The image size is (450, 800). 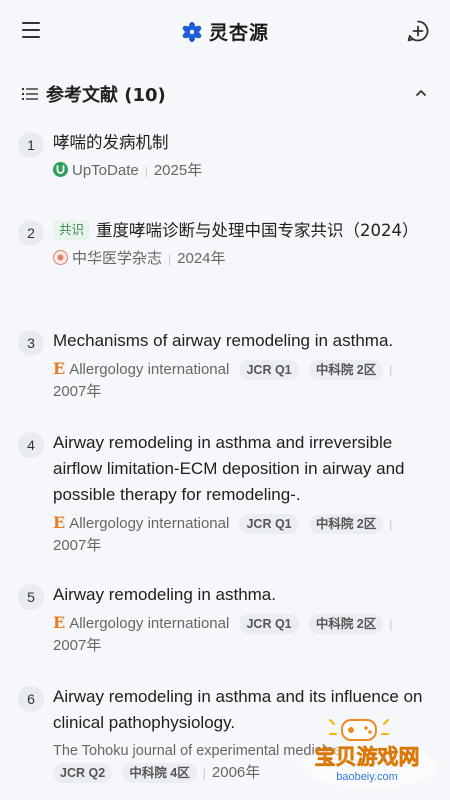 I want to click on gamepad-icon, so click(x=359, y=730).